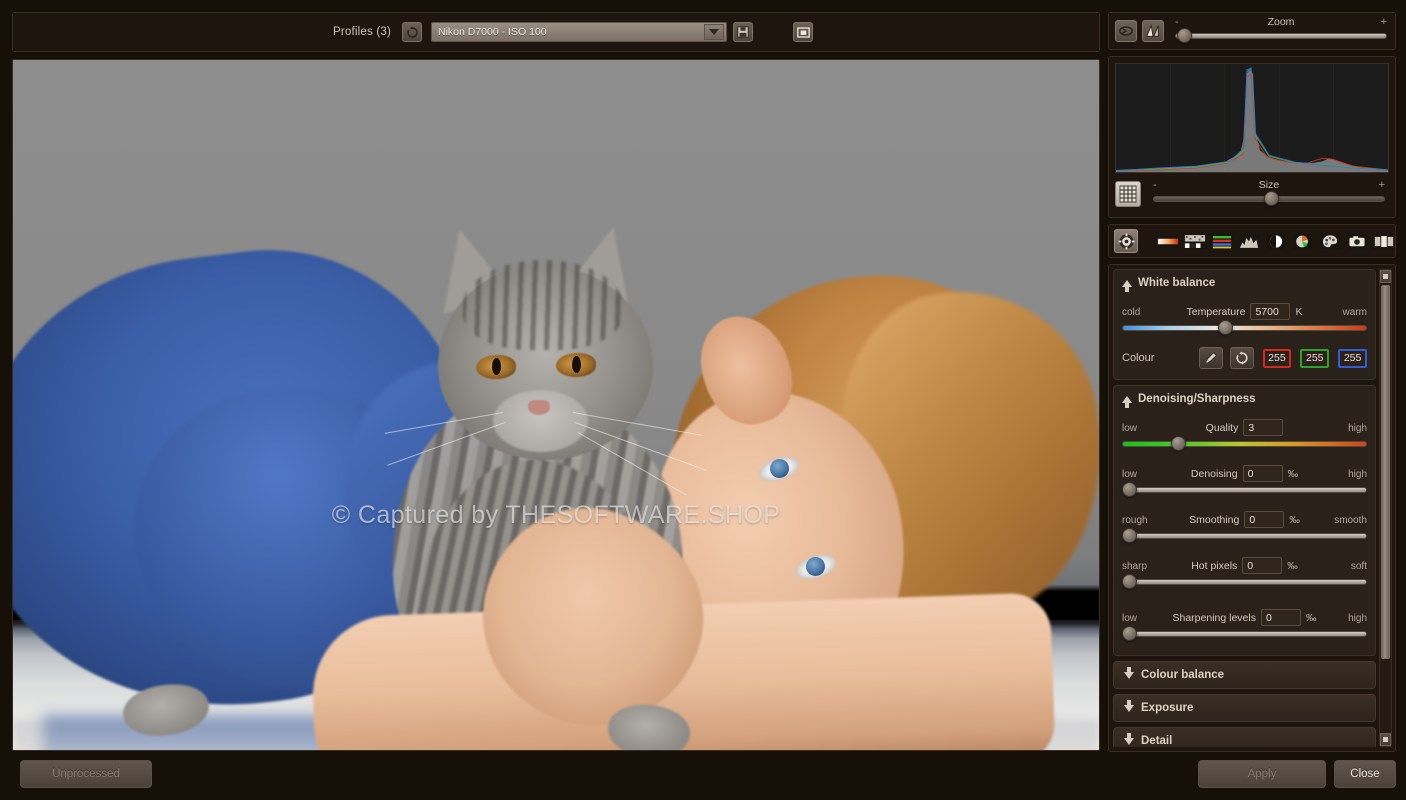 The width and height of the screenshot is (1406, 800). What do you see at coordinates (1185, 35) in the screenshot?
I see `zoom-slider-knob` at bounding box center [1185, 35].